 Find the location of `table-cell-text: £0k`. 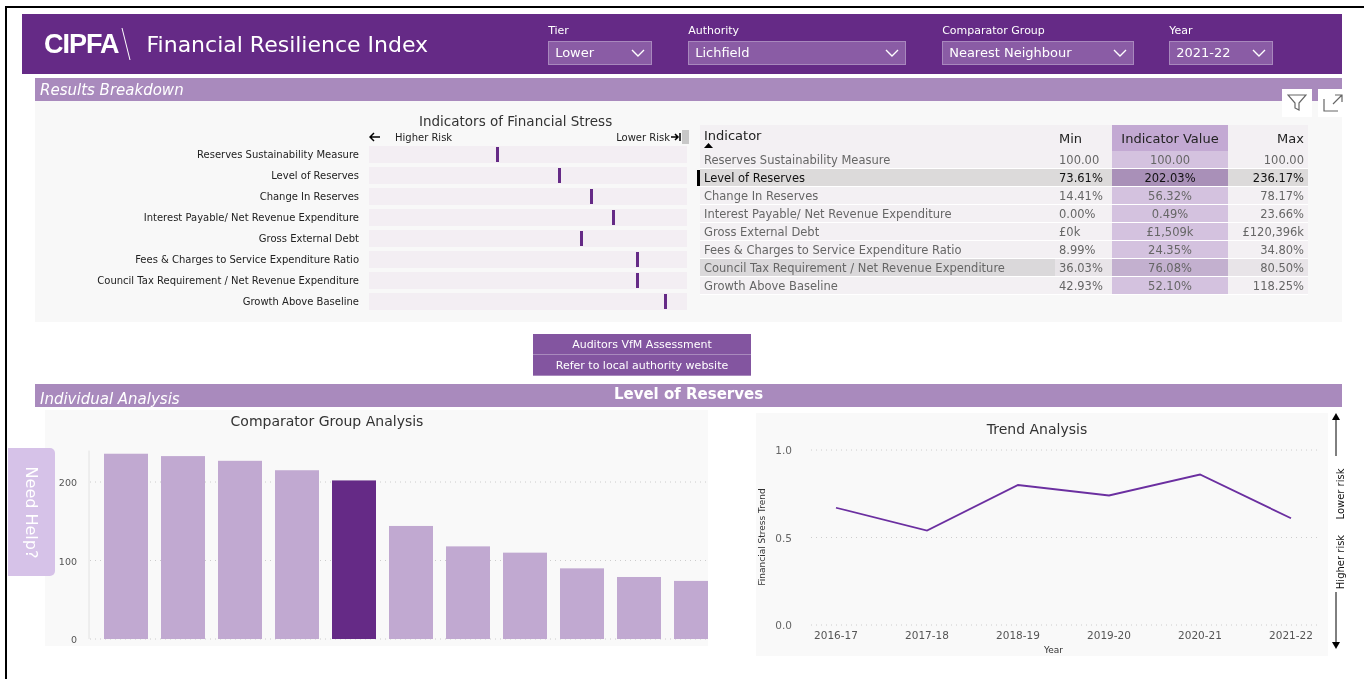

table-cell-text: £0k is located at coordinates (1070, 231).